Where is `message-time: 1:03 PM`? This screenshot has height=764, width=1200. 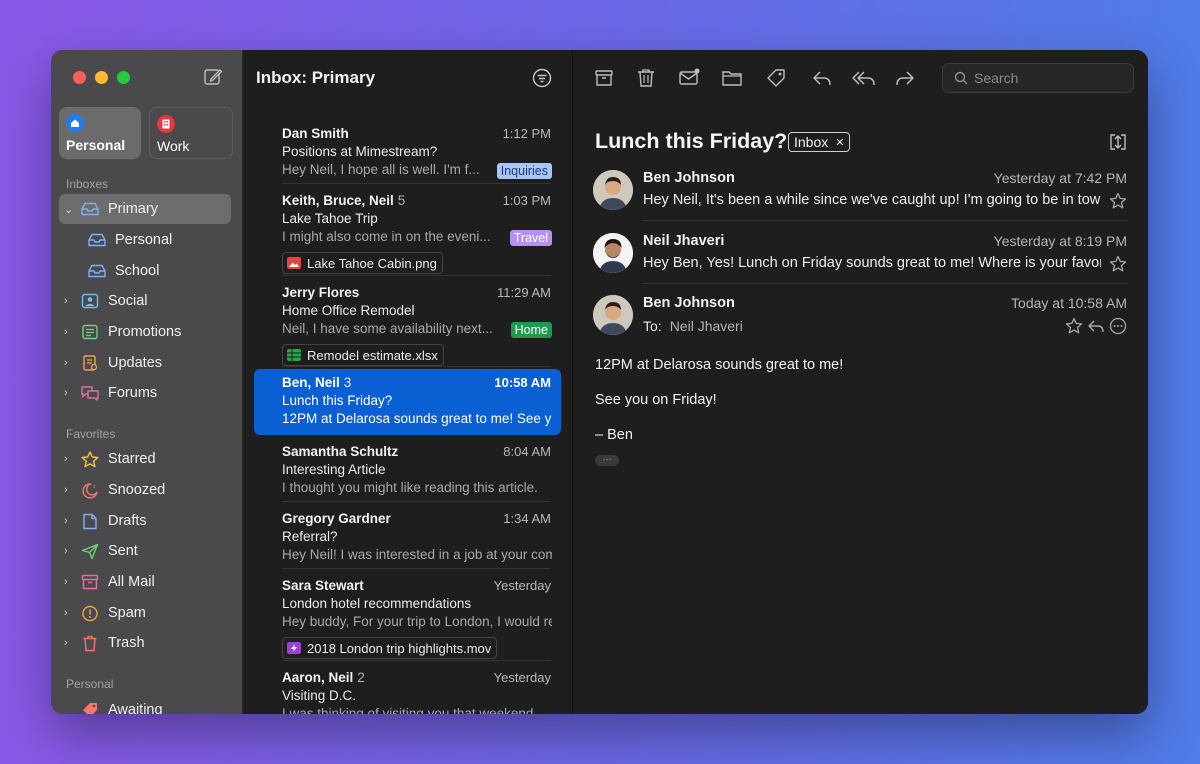 message-time: 1:03 PM is located at coordinates (526, 200).